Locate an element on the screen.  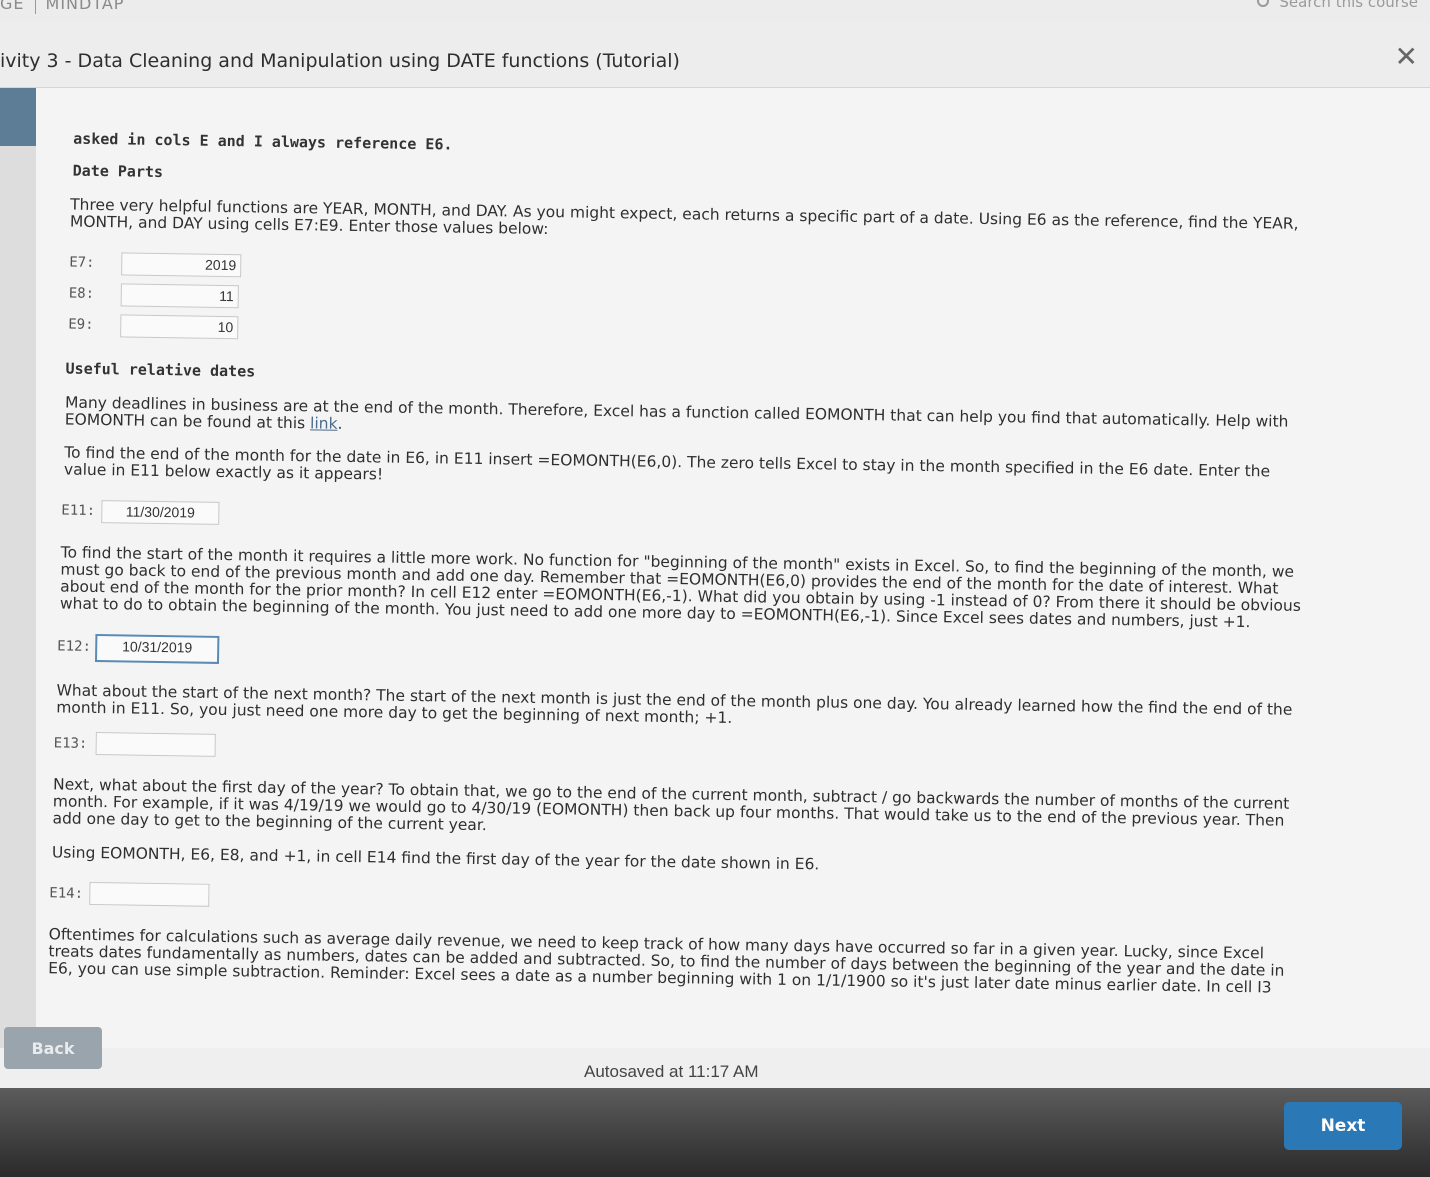
e7-label: E7: is located at coordinates (82, 262).